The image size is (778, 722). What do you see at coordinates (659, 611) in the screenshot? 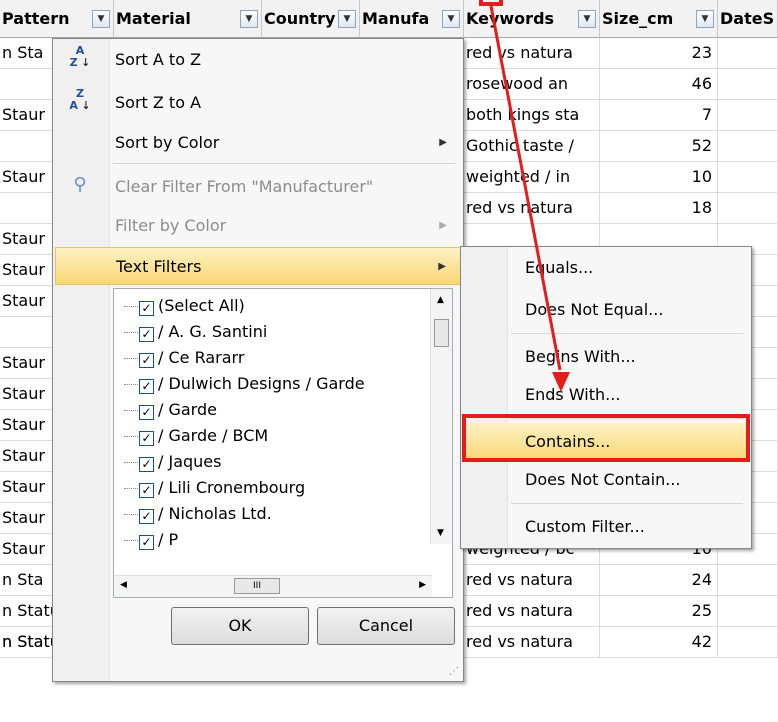
I see `cell-size: 25` at bounding box center [659, 611].